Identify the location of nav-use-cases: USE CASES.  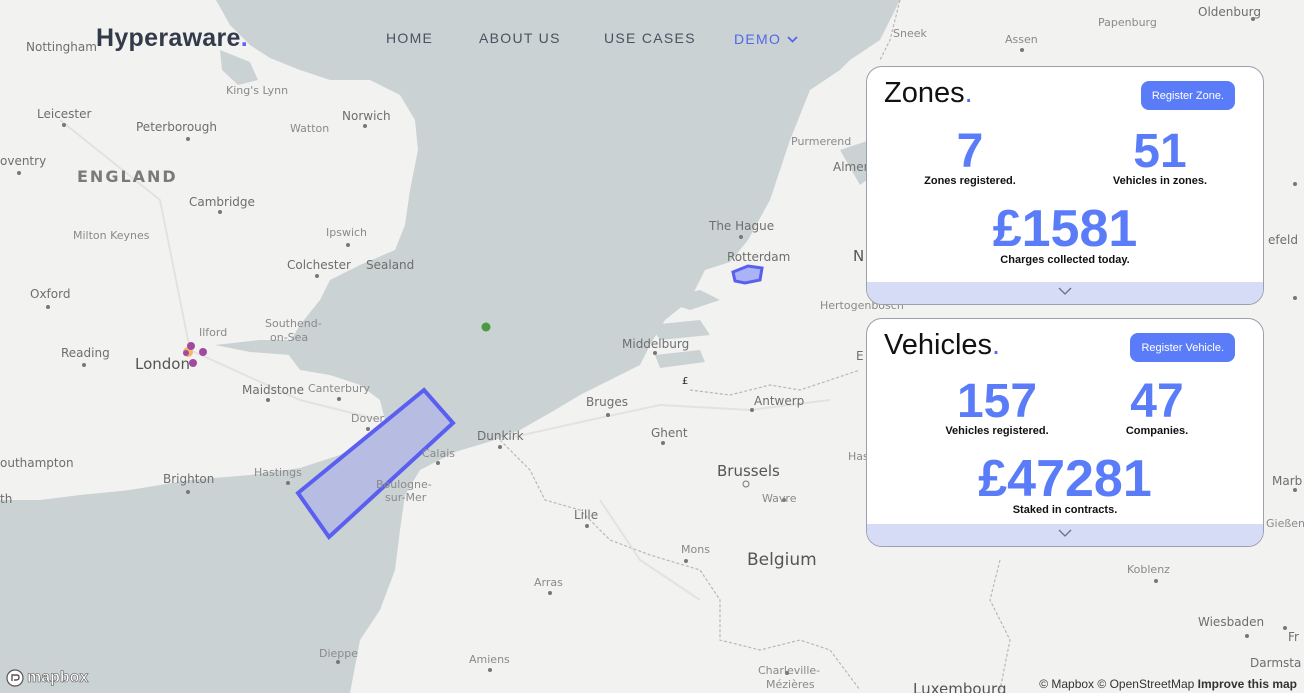
(650, 38).